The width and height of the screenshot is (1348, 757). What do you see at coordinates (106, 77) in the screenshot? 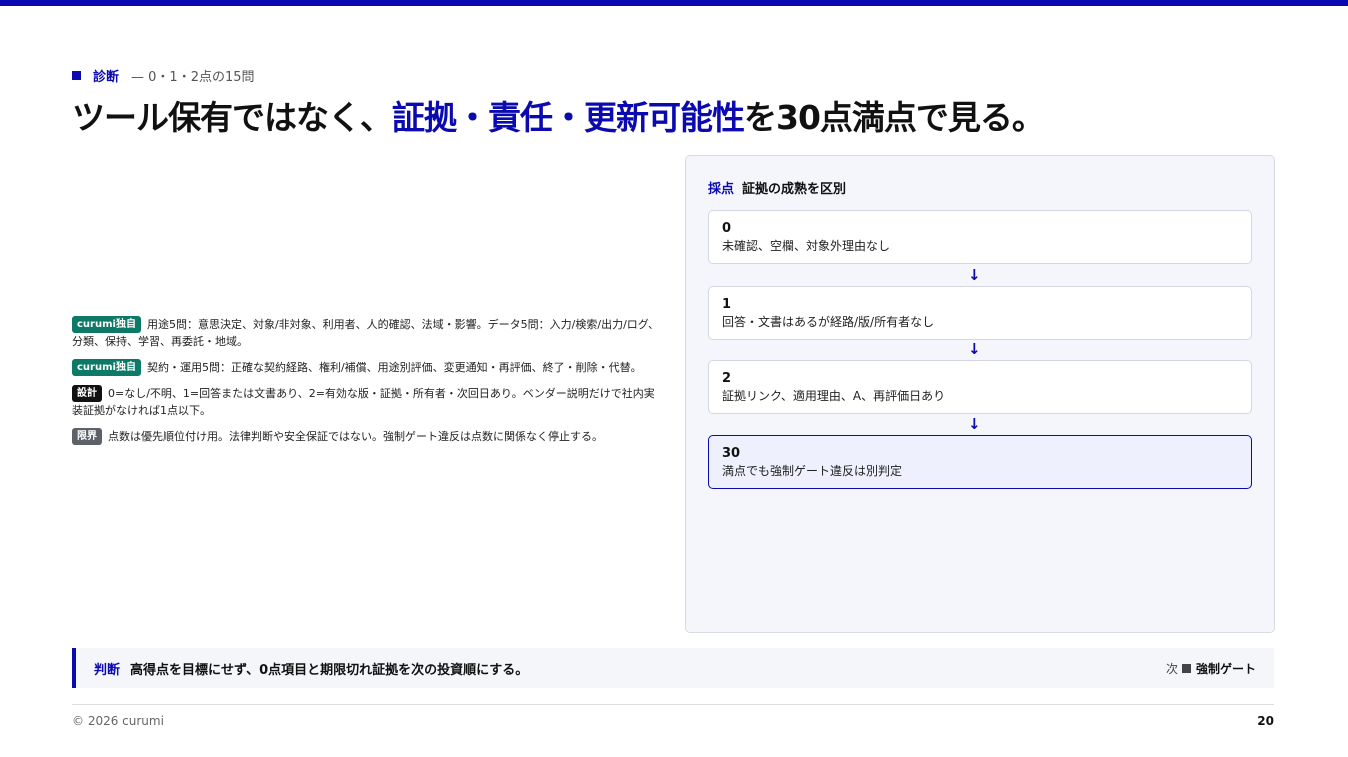
I see `eyebrow-label: 診断` at bounding box center [106, 77].